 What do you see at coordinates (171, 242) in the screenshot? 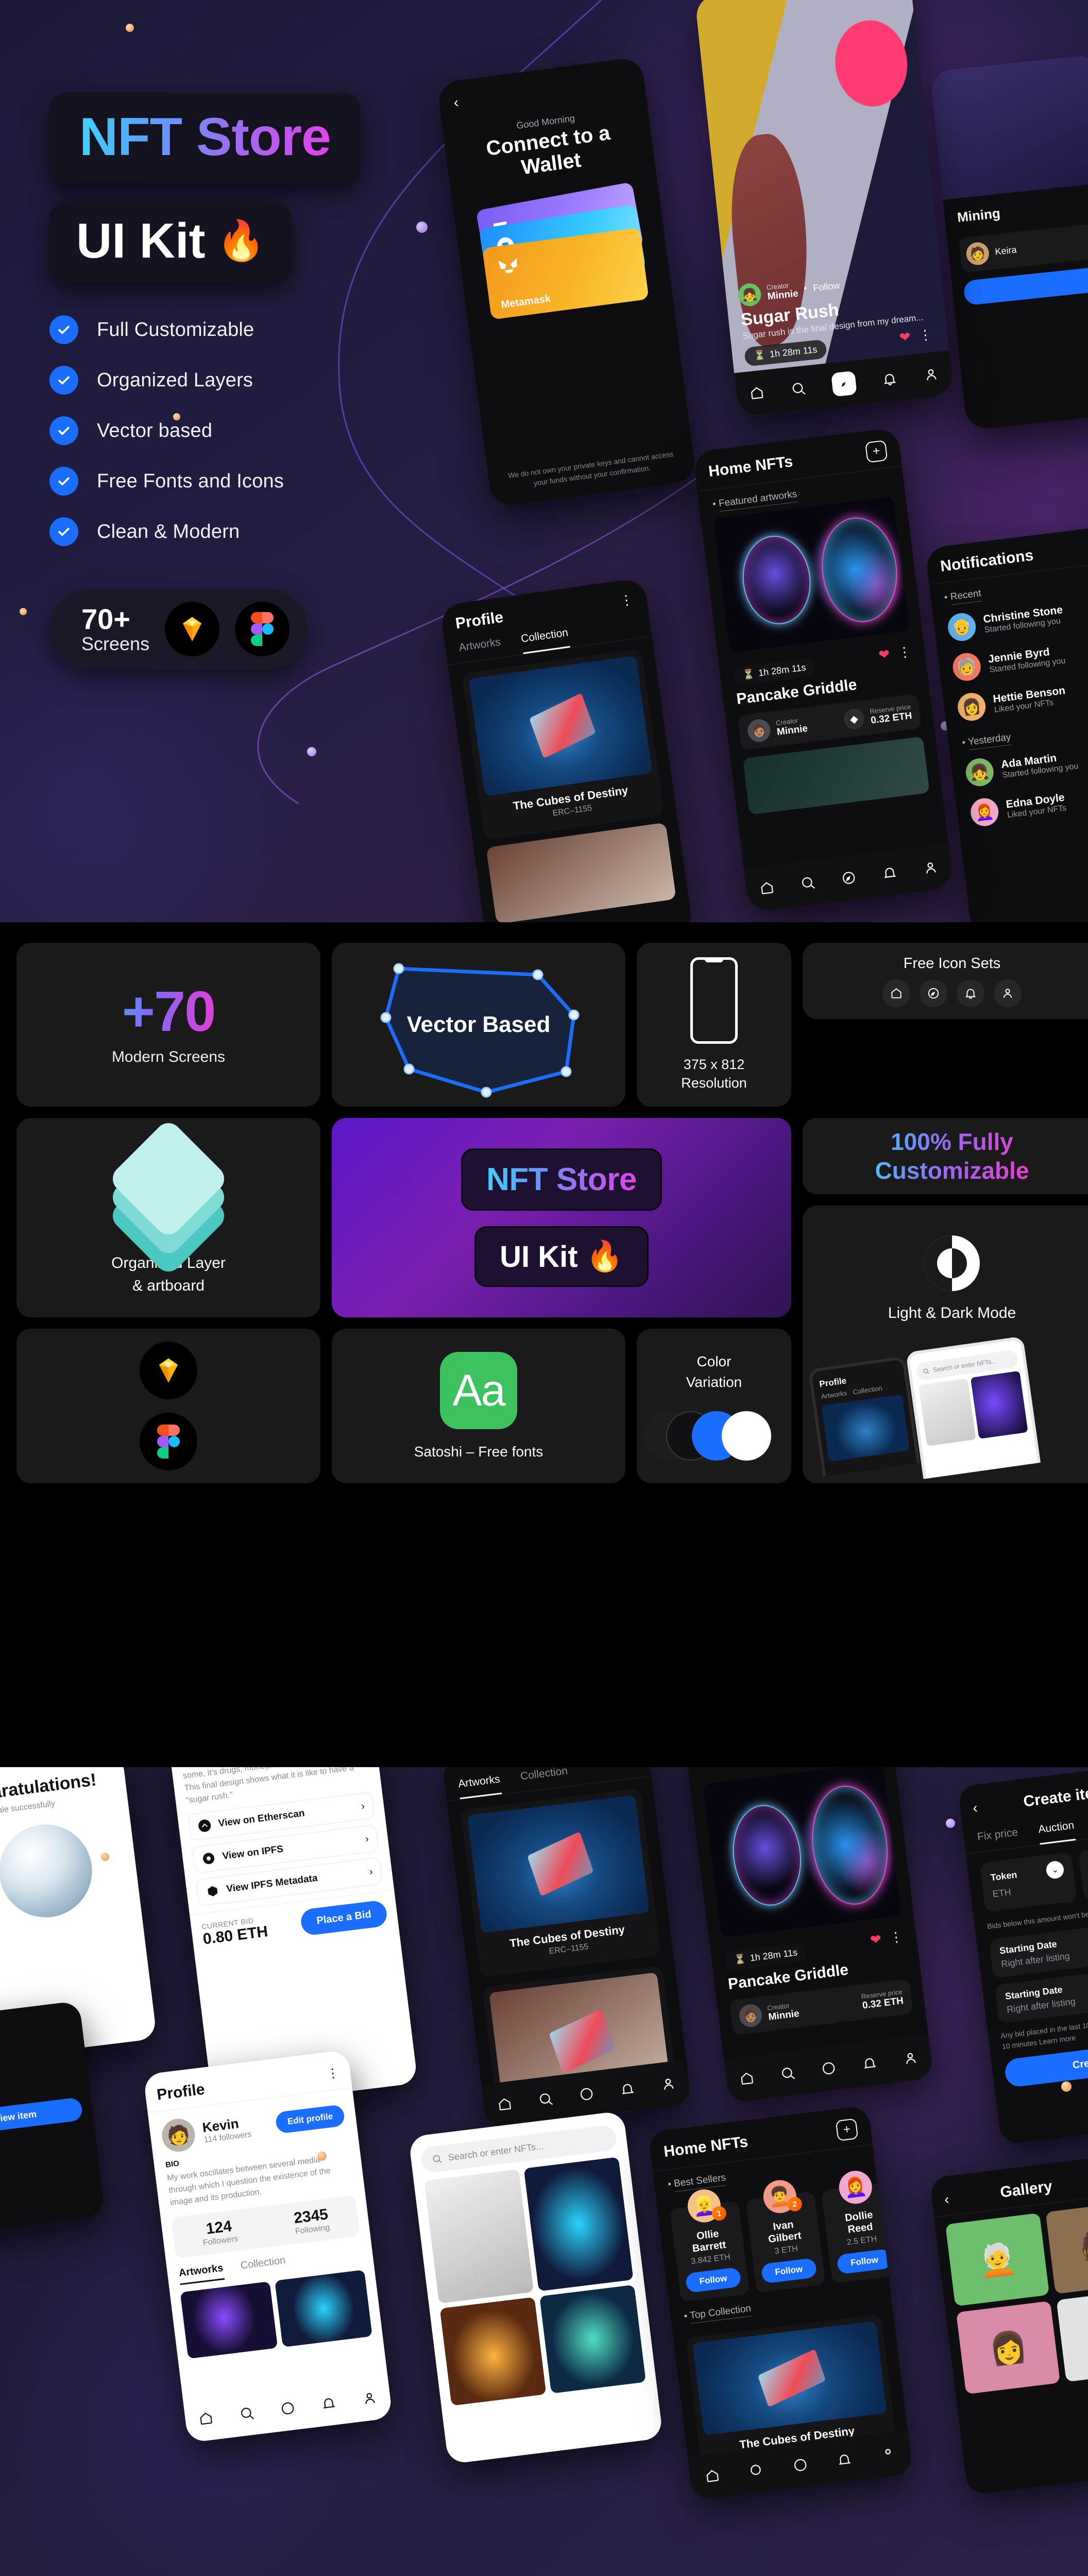
I see `kit-title-badge: UI Kit 🔥` at bounding box center [171, 242].